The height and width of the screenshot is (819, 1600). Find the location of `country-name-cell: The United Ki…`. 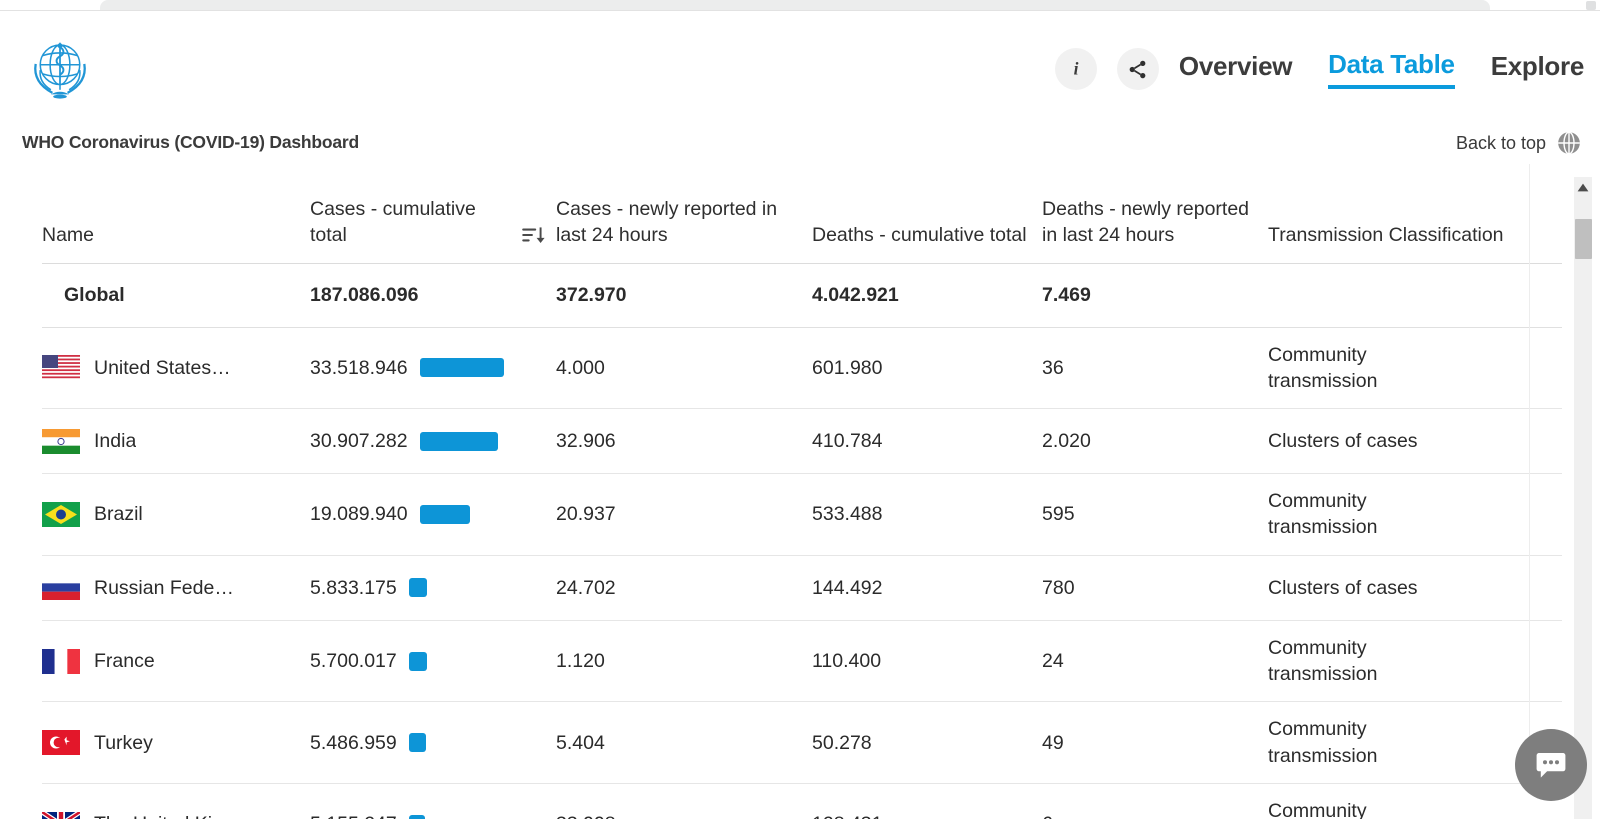

country-name-cell: The United Ki… is located at coordinates (176, 801).